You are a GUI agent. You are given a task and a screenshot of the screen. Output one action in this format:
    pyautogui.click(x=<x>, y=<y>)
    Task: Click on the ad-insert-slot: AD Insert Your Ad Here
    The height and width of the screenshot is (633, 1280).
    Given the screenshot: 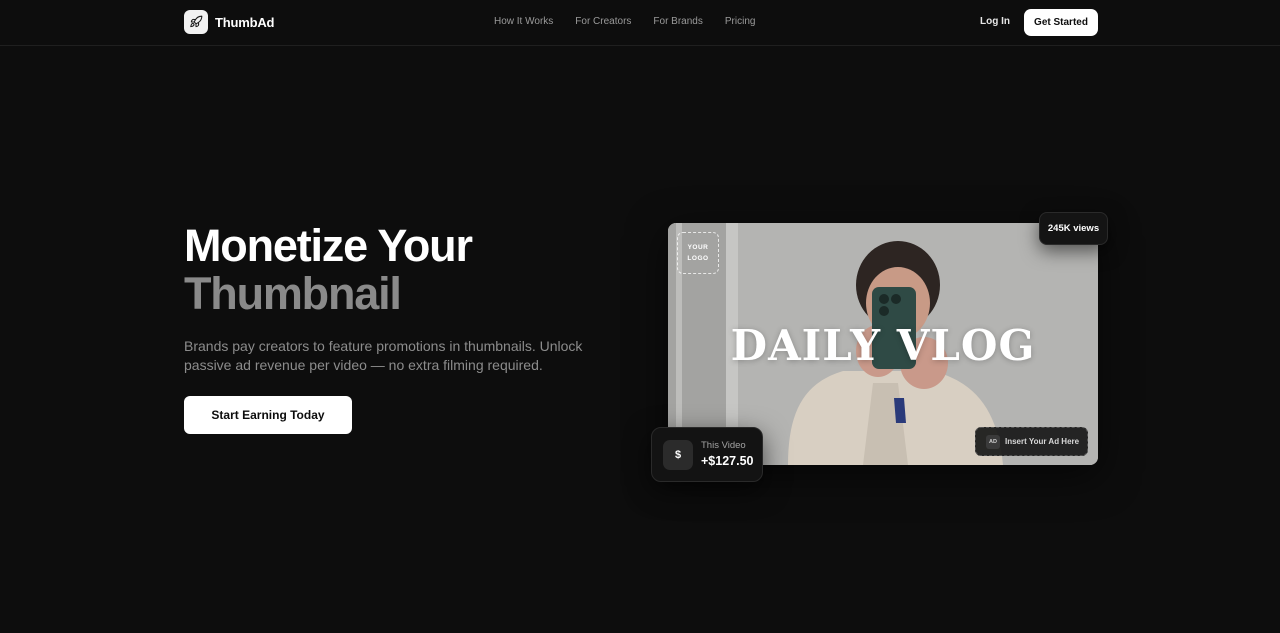 What is the action you would take?
    pyautogui.click(x=1031, y=441)
    